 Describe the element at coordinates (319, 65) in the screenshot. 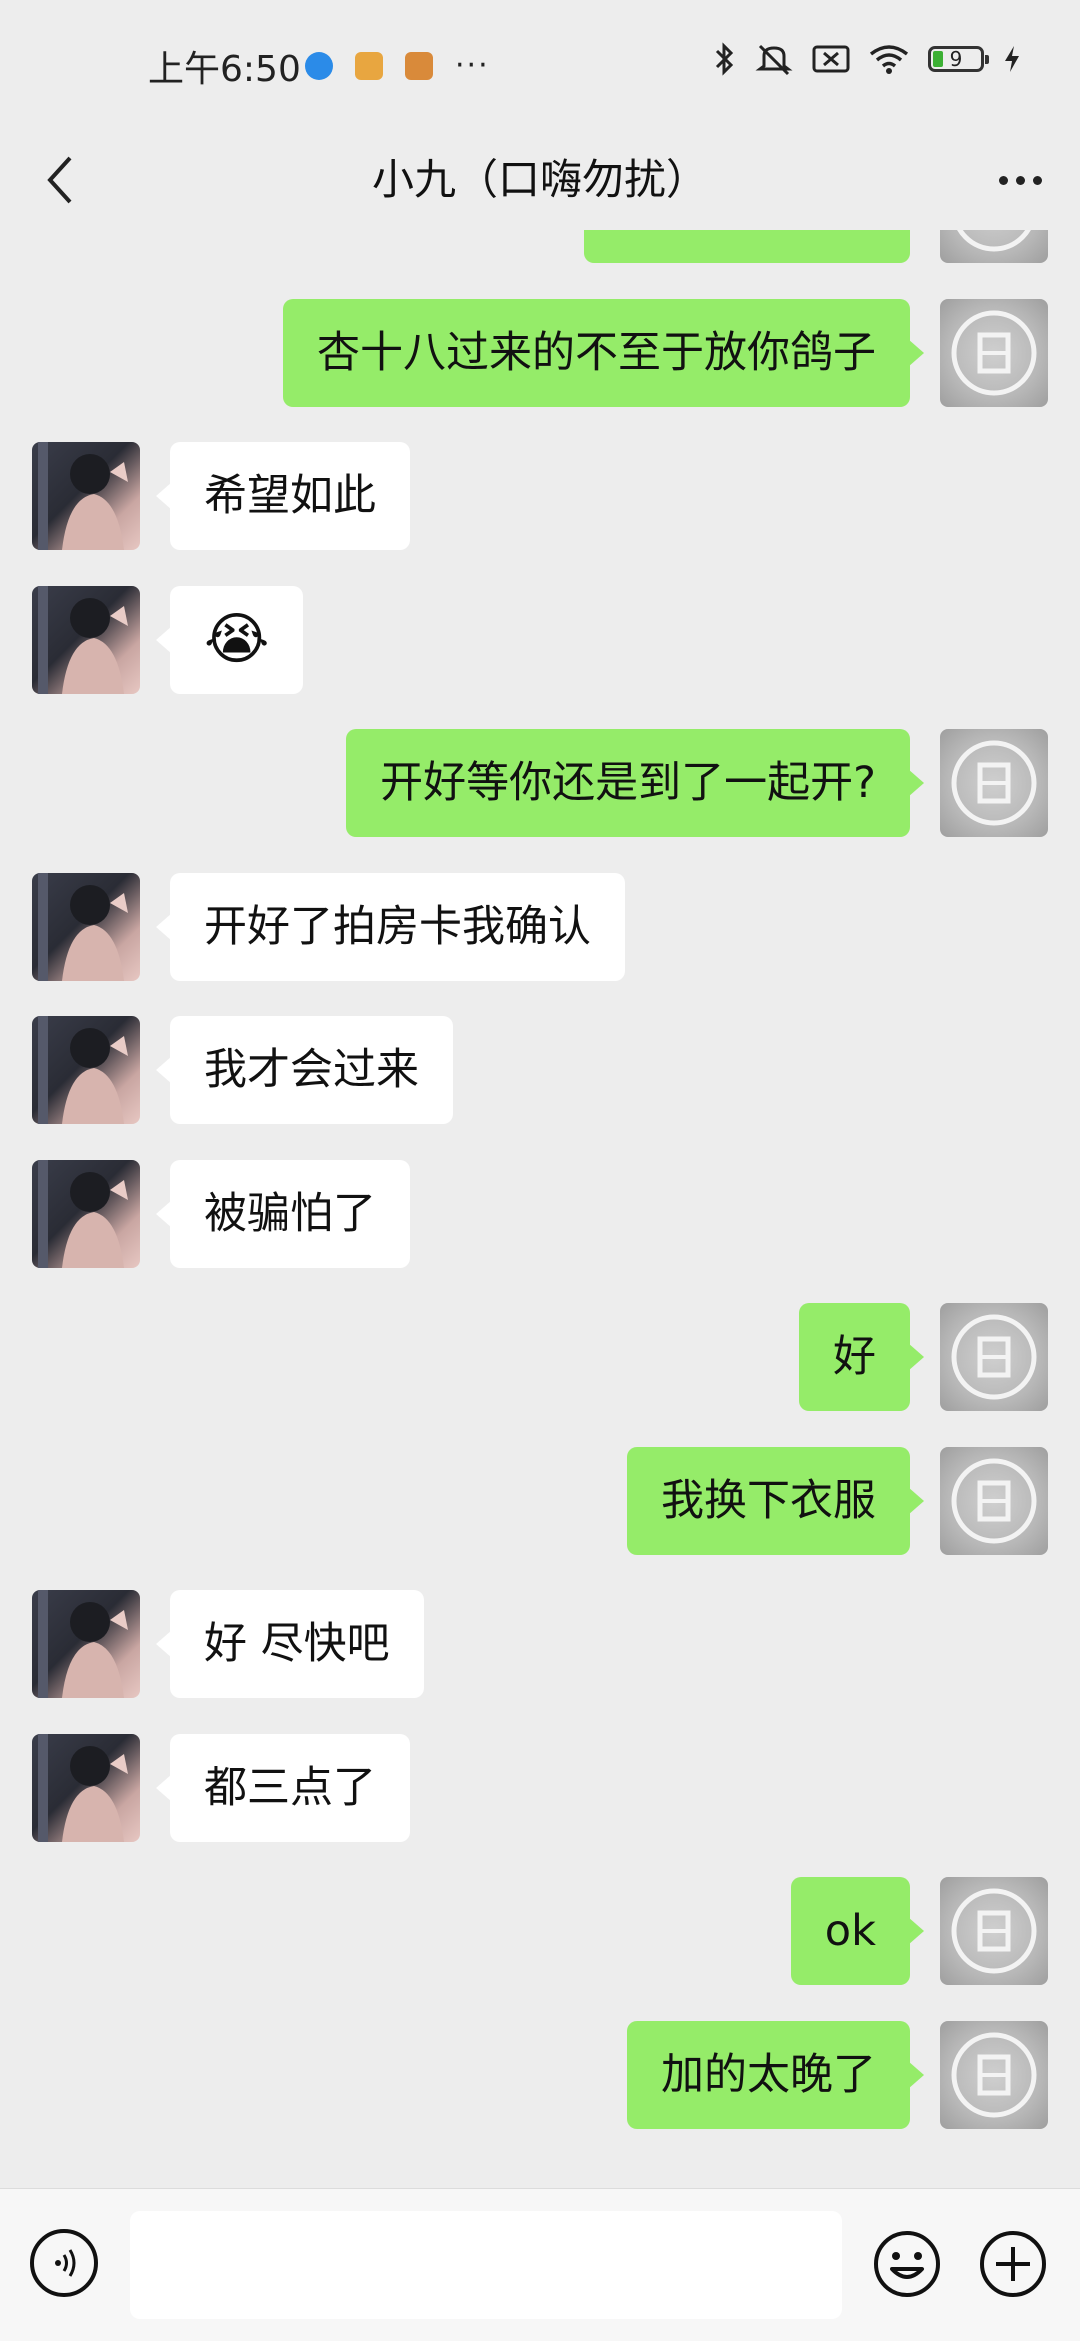

I see `upload-app-icon` at that location.